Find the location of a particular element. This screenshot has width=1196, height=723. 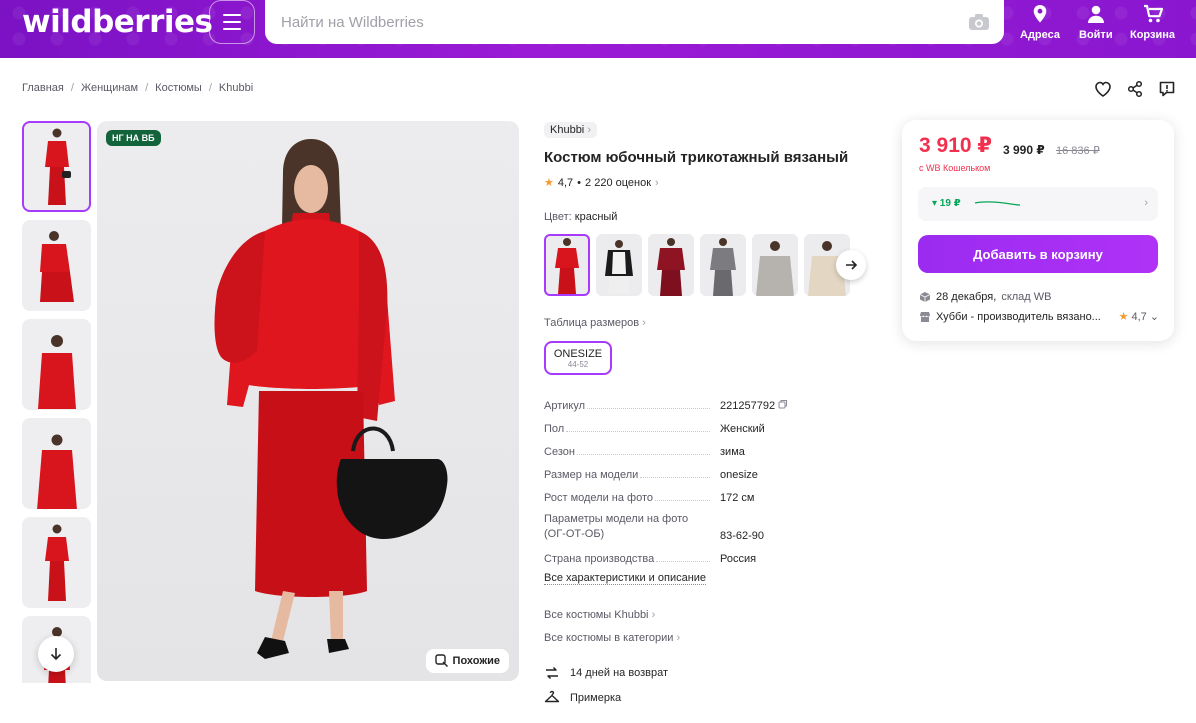

seller-rating-value: 4,7 is located at coordinates (1139, 316).